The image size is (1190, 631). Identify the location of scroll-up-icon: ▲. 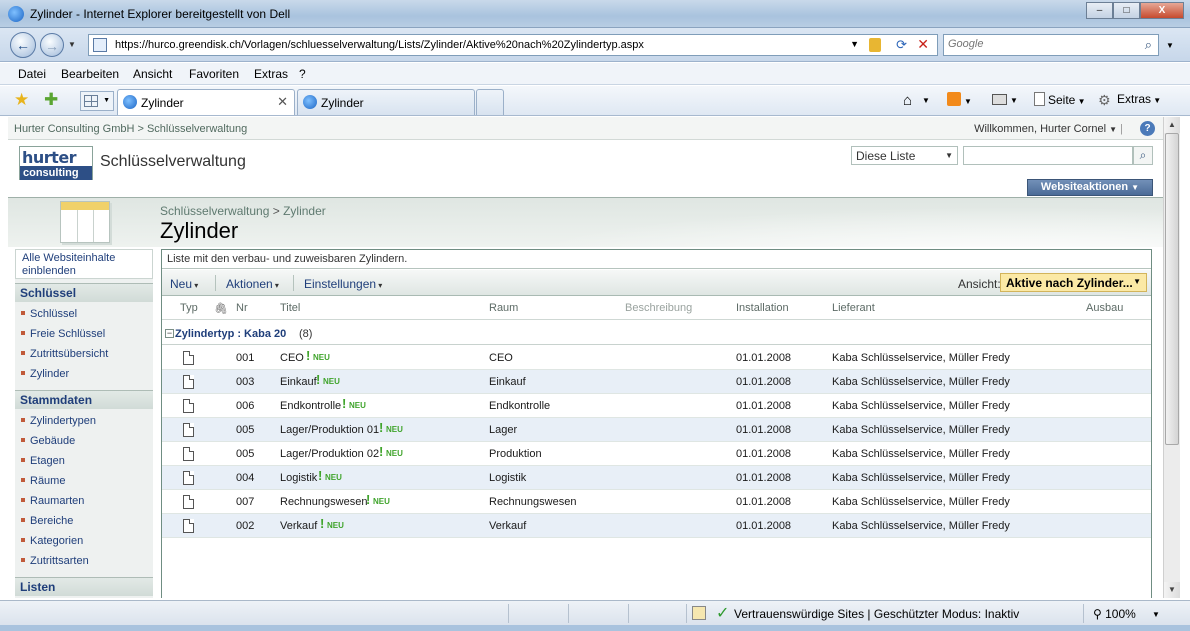
(1172, 125).